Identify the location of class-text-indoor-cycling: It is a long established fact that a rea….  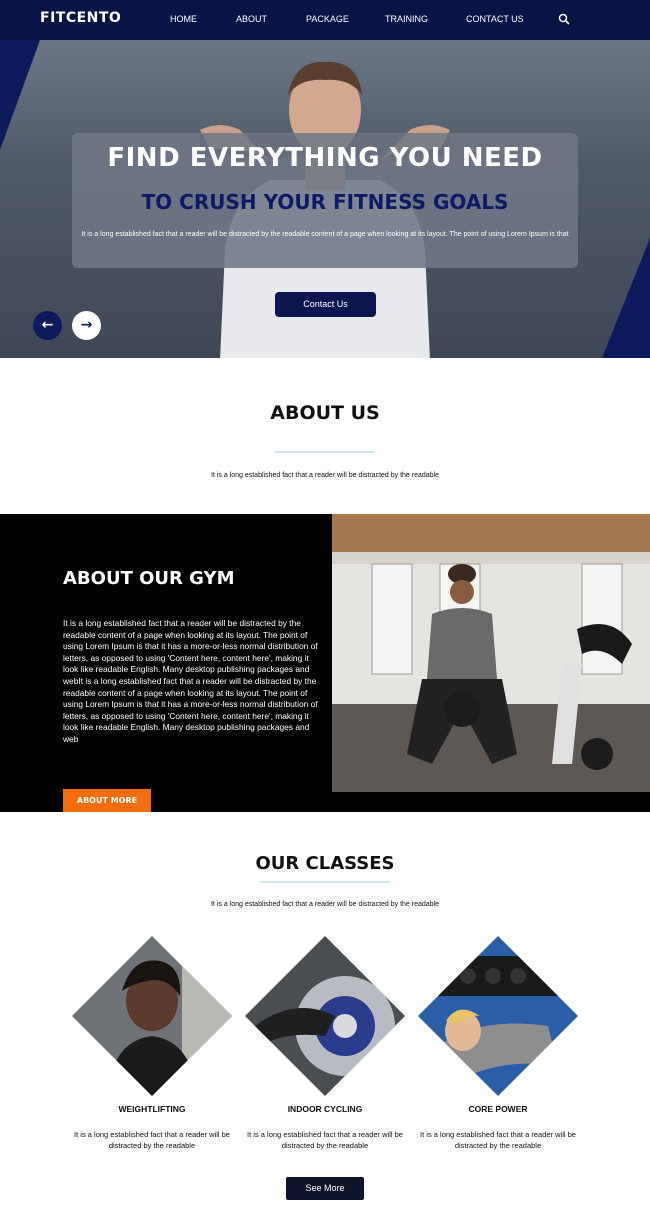
(325, 1140).